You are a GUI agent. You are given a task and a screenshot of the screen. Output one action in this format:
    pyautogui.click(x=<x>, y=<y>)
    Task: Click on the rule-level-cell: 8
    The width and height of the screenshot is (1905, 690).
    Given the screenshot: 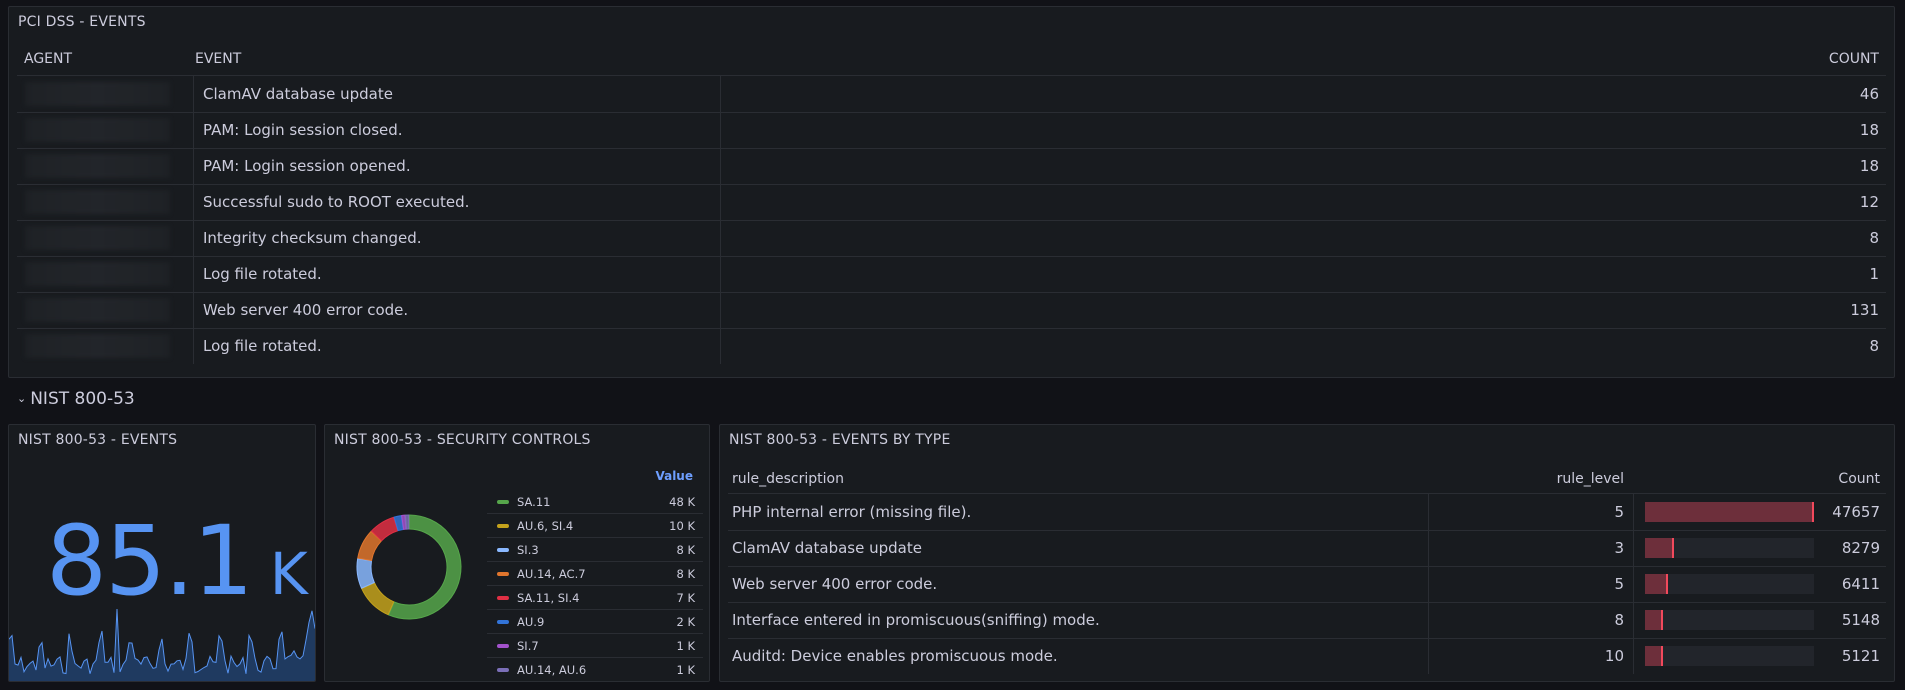 What is the action you would take?
    pyautogui.click(x=1619, y=620)
    